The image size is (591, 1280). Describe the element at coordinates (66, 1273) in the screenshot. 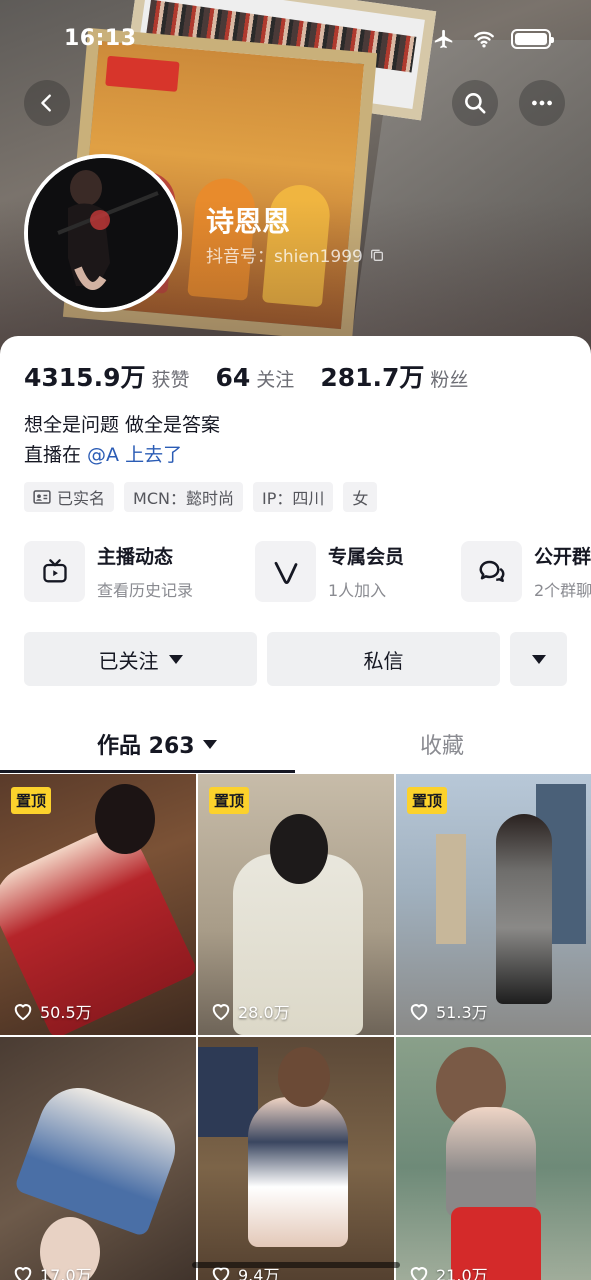

I see `like-count-value: 17.0万` at that location.